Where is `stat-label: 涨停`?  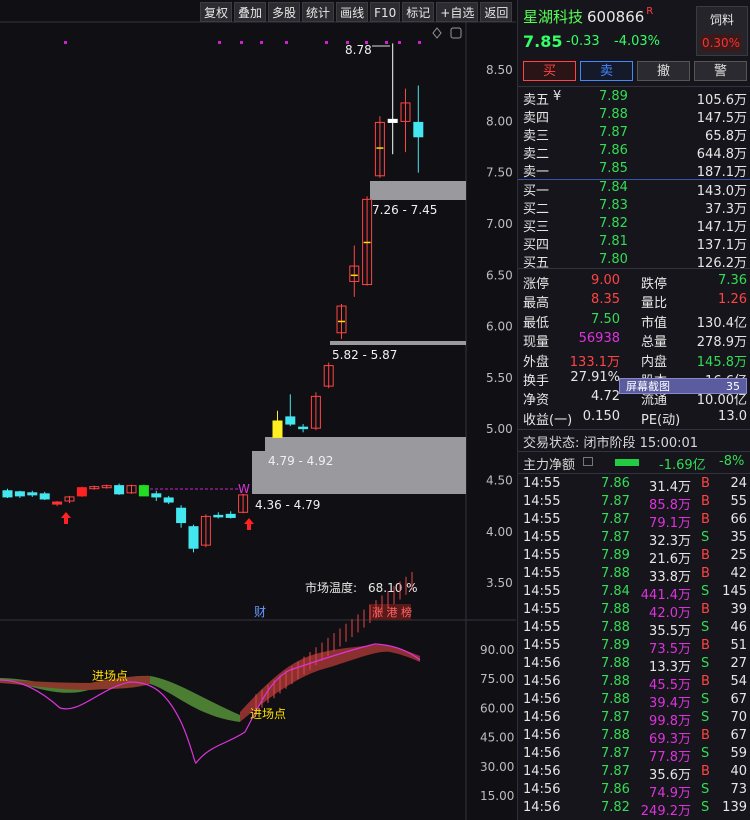
stat-label: 涨停 is located at coordinates (536, 284).